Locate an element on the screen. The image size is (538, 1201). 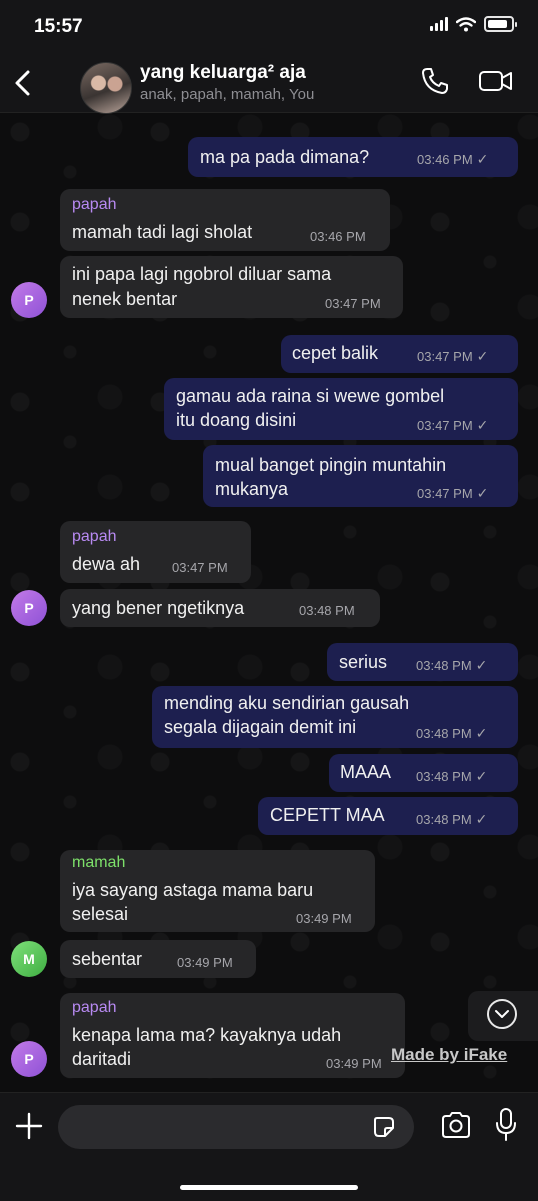
message-input is located at coordinates (236, 1127).